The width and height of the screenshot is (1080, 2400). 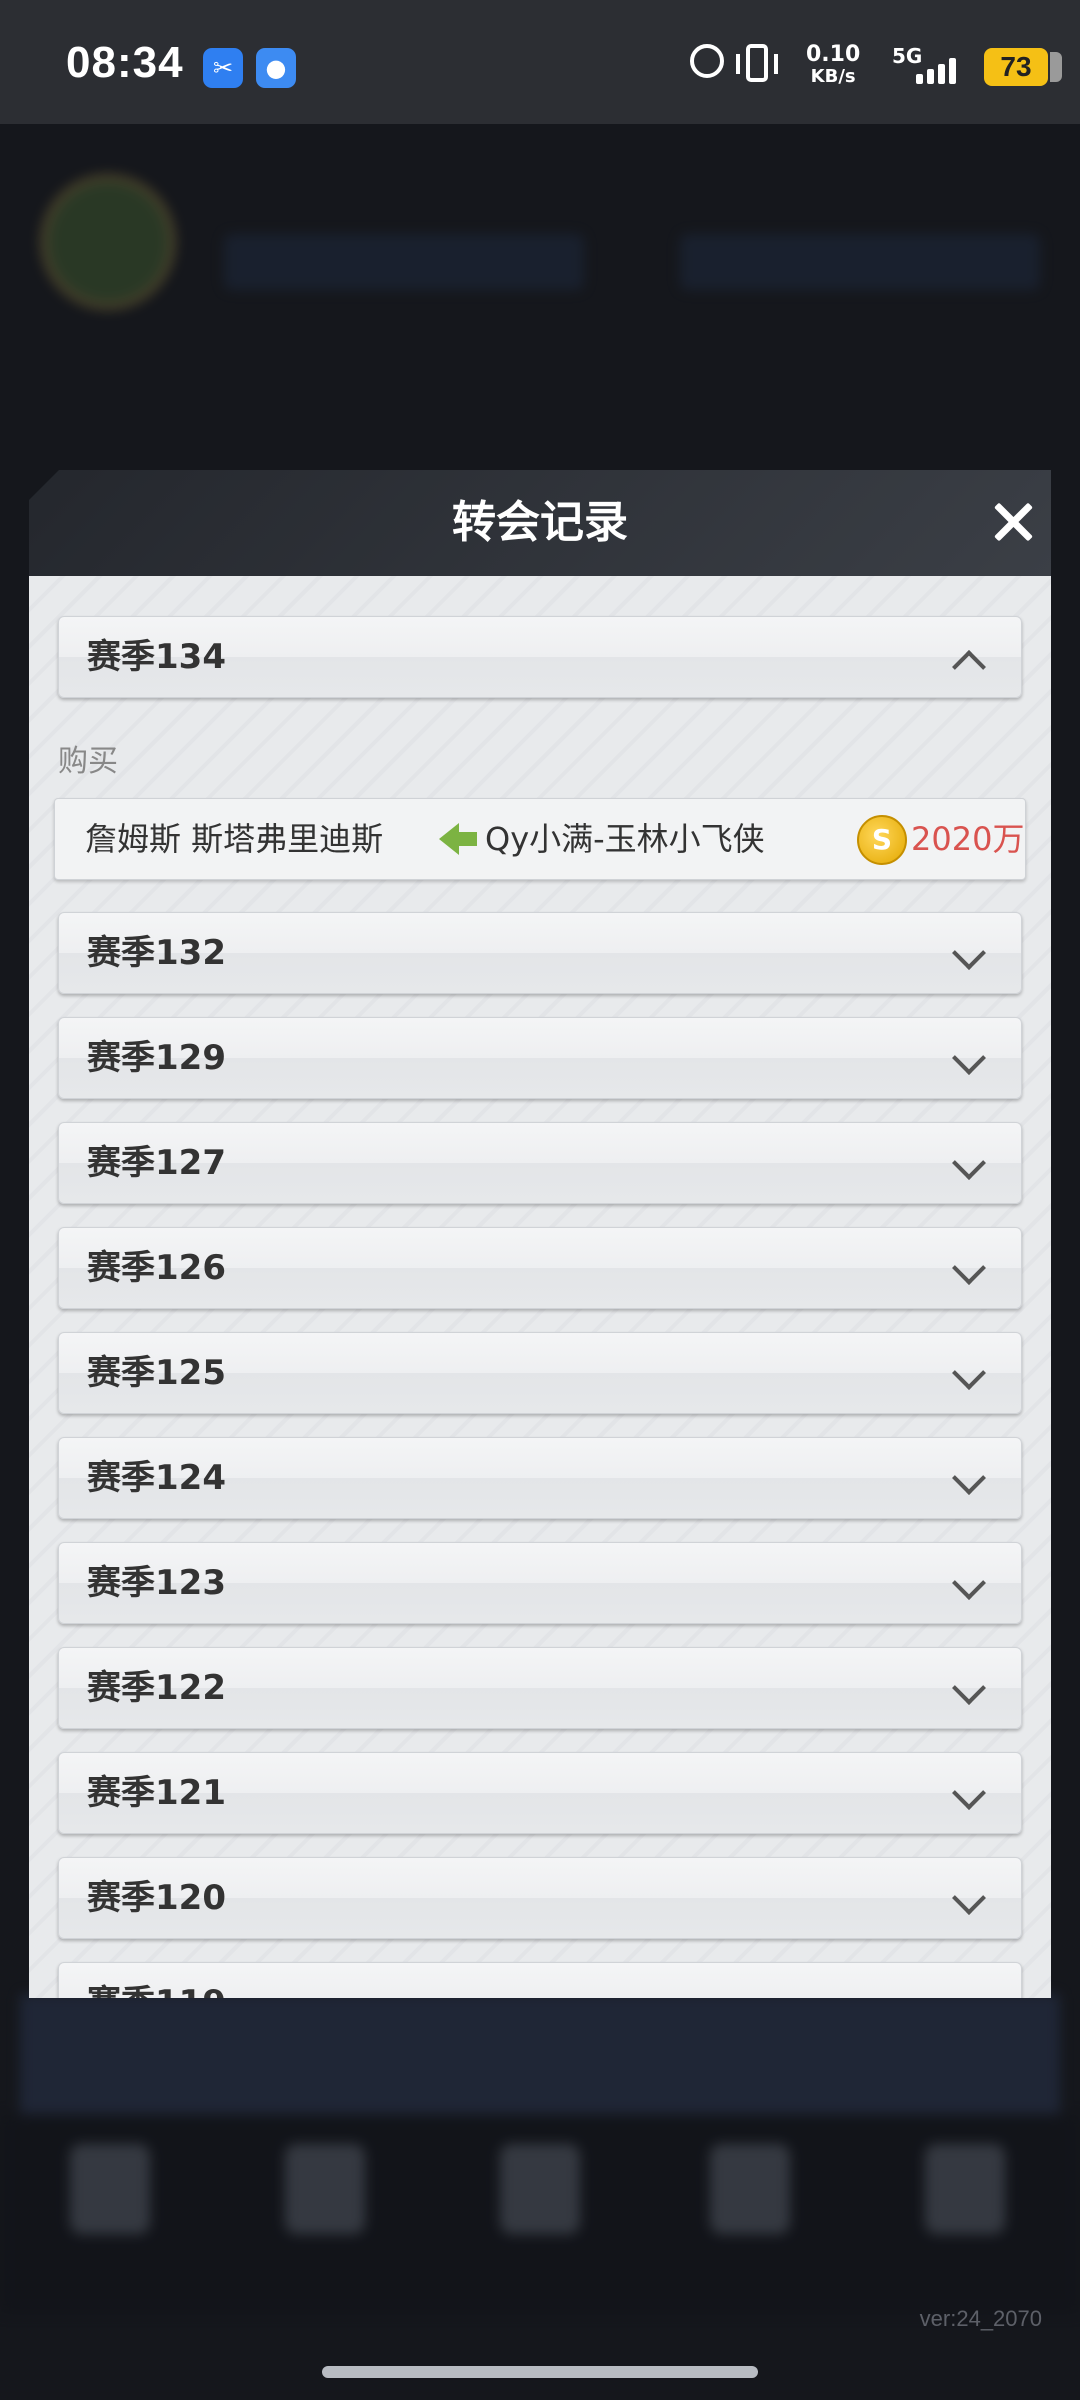 I want to click on screenshot-app-icon: ✂, so click(x=223, y=68).